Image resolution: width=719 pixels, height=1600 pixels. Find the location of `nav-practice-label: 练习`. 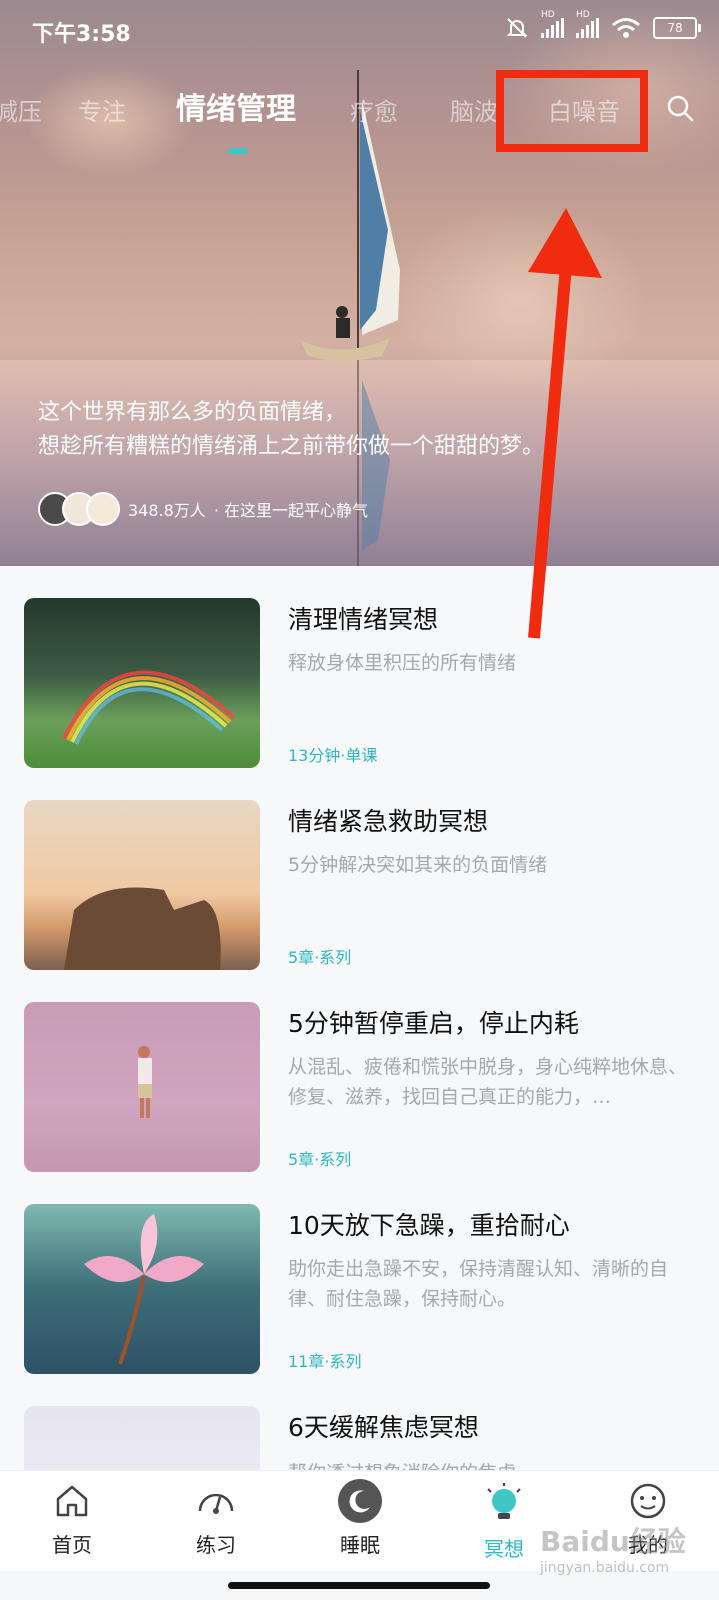

nav-practice-label: 练习 is located at coordinates (216, 1545).